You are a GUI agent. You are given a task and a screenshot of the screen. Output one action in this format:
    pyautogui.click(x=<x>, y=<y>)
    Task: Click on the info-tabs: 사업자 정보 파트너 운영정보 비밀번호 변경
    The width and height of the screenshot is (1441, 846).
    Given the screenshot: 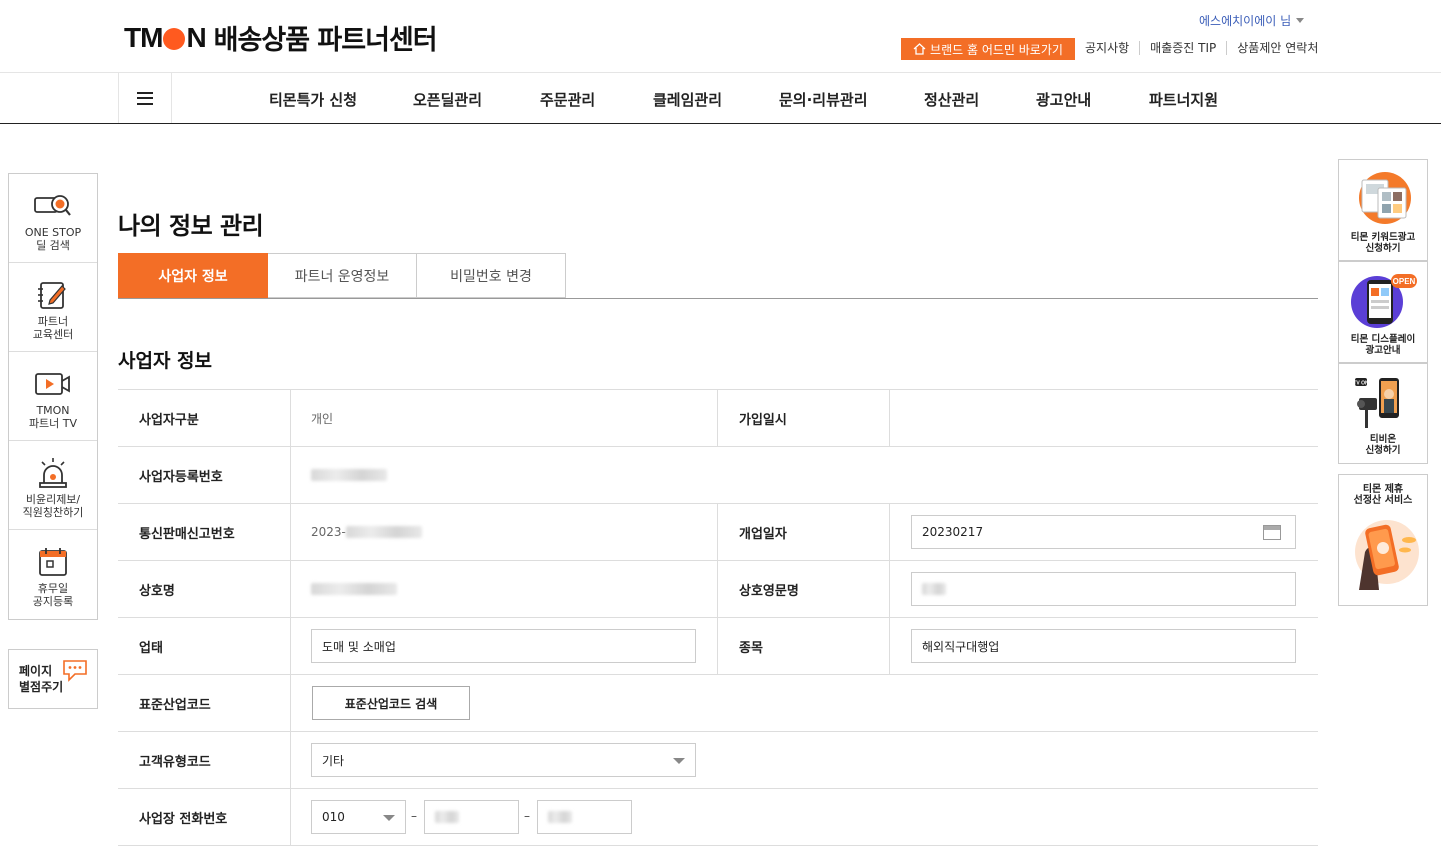 What is the action you would take?
    pyautogui.click(x=342, y=275)
    